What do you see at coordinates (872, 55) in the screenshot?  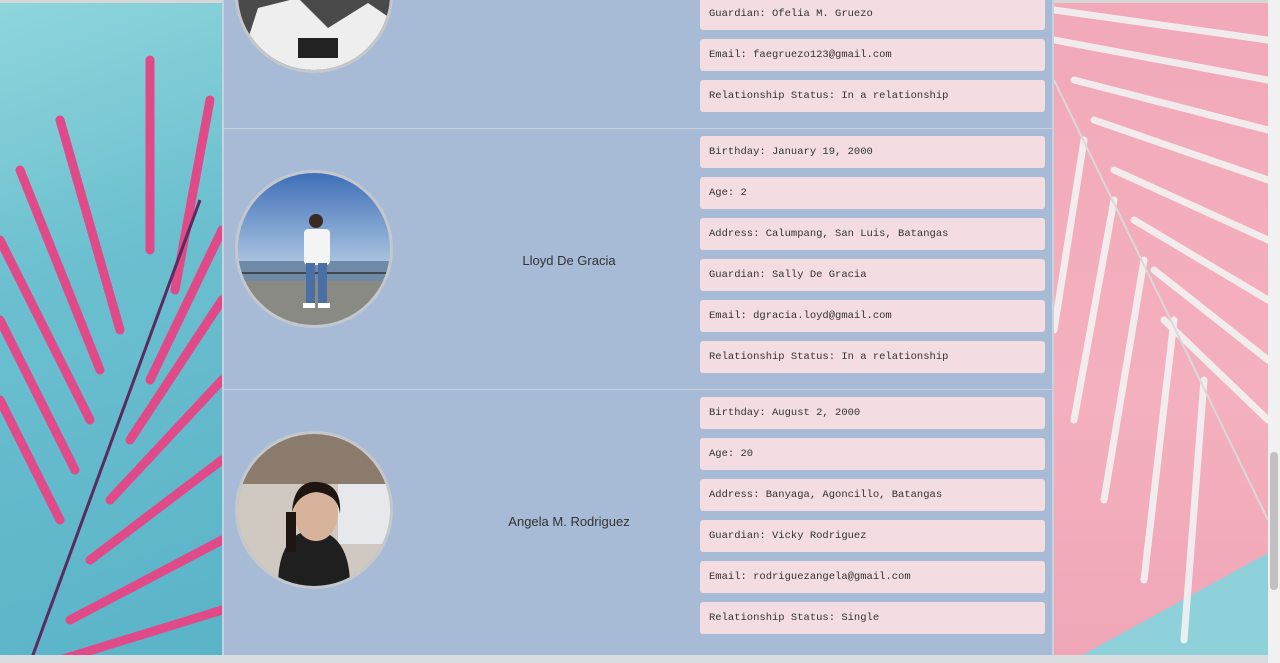 I see `email-field: Email: faegruezo123@gmail.com` at bounding box center [872, 55].